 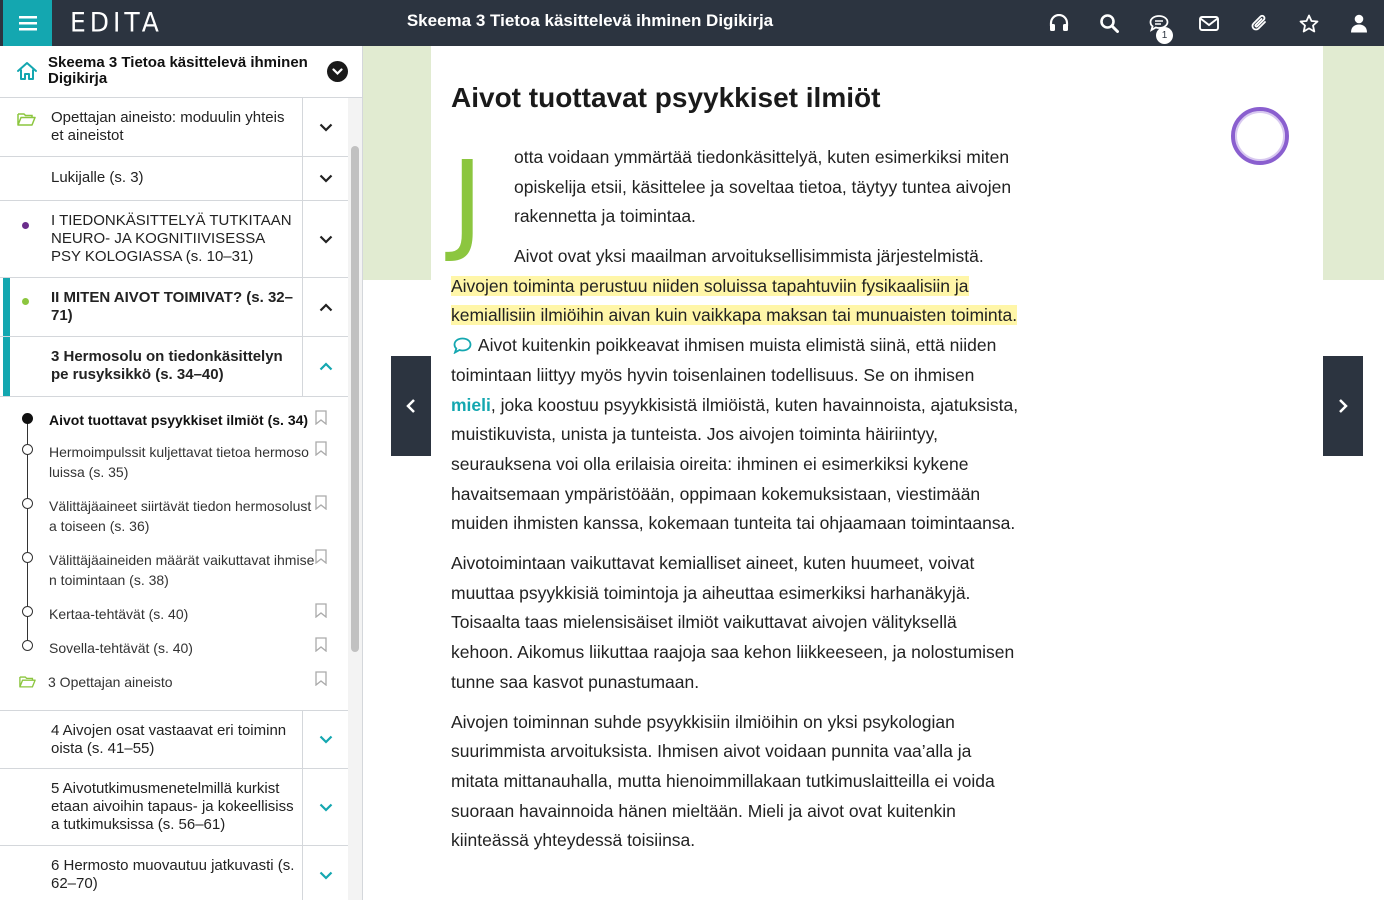 I want to click on toc-subitem-sovella: Sovella-tehtävät (s. 40), so click(x=174, y=650).